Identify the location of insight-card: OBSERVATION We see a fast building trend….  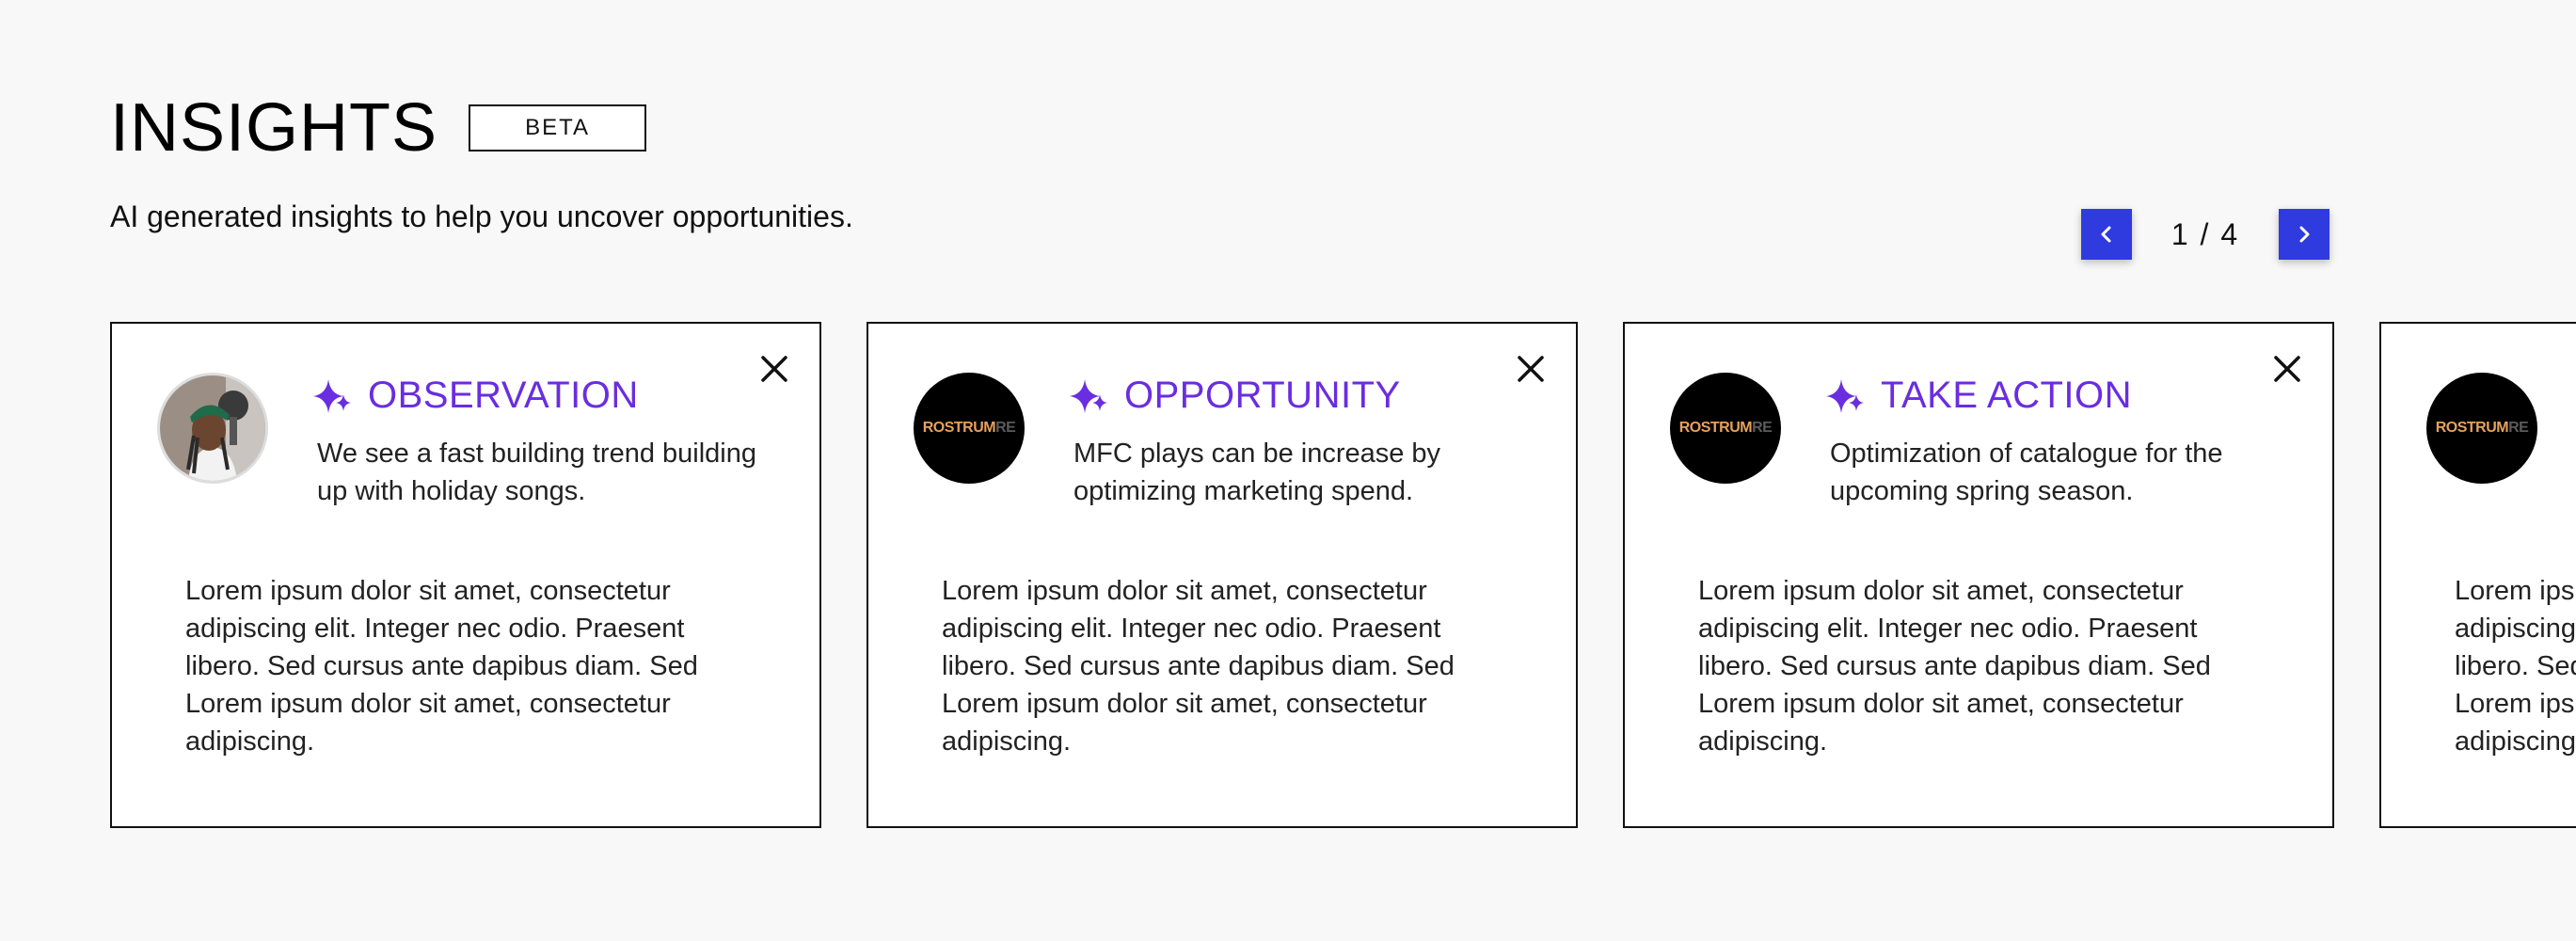
(465, 575).